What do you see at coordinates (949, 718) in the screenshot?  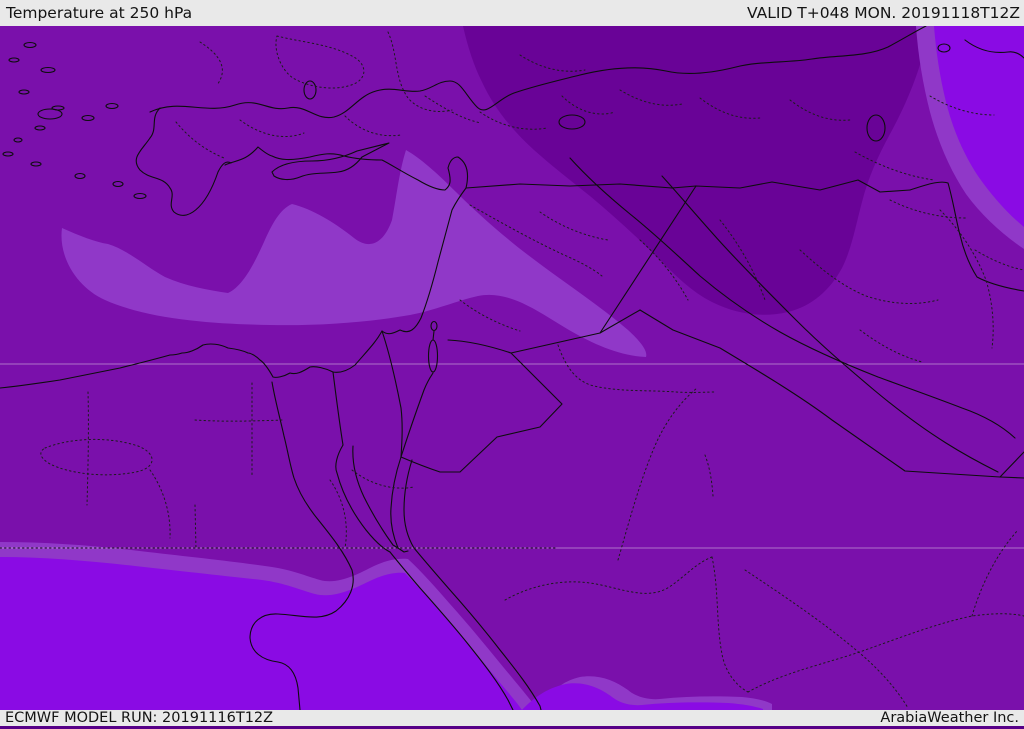 I see `credit-label: ArabiaWeather Inc.` at bounding box center [949, 718].